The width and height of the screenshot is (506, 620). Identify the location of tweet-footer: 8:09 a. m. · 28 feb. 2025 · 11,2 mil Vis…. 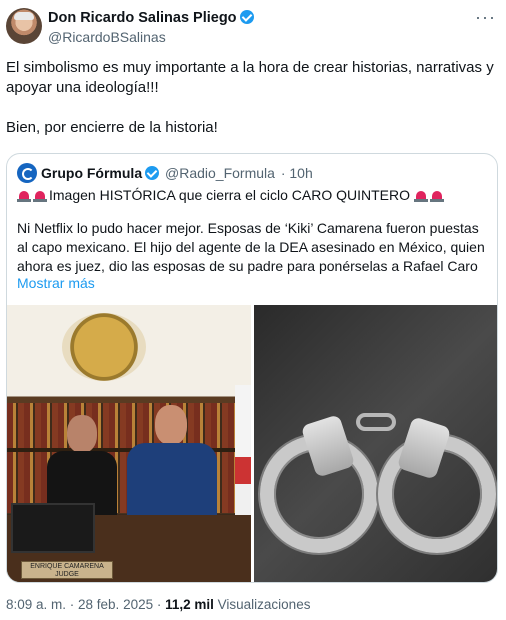
(158, 604).